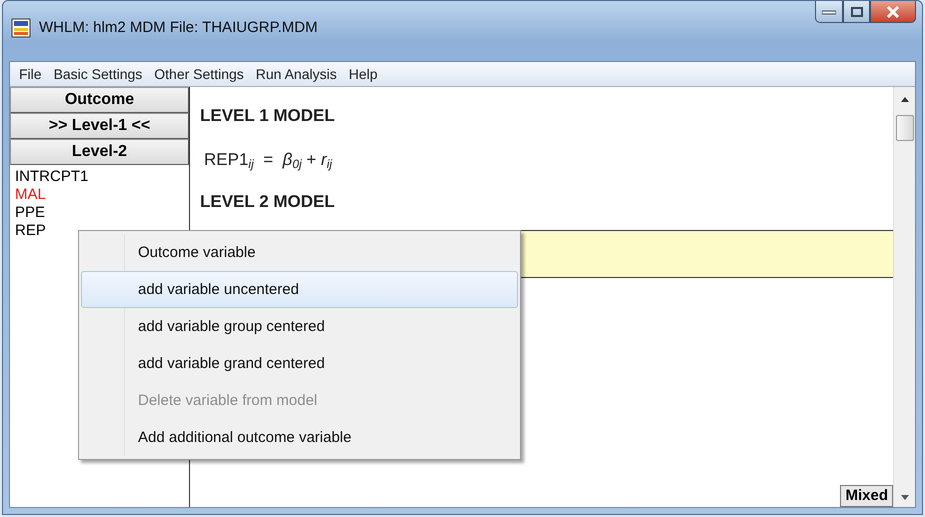 Image resolution: width=925 pixels, height=517 pixels. Describe the element at coordinates (299, 289) in the screenshot. I see `menu-item: add variable uncentered` at that location.